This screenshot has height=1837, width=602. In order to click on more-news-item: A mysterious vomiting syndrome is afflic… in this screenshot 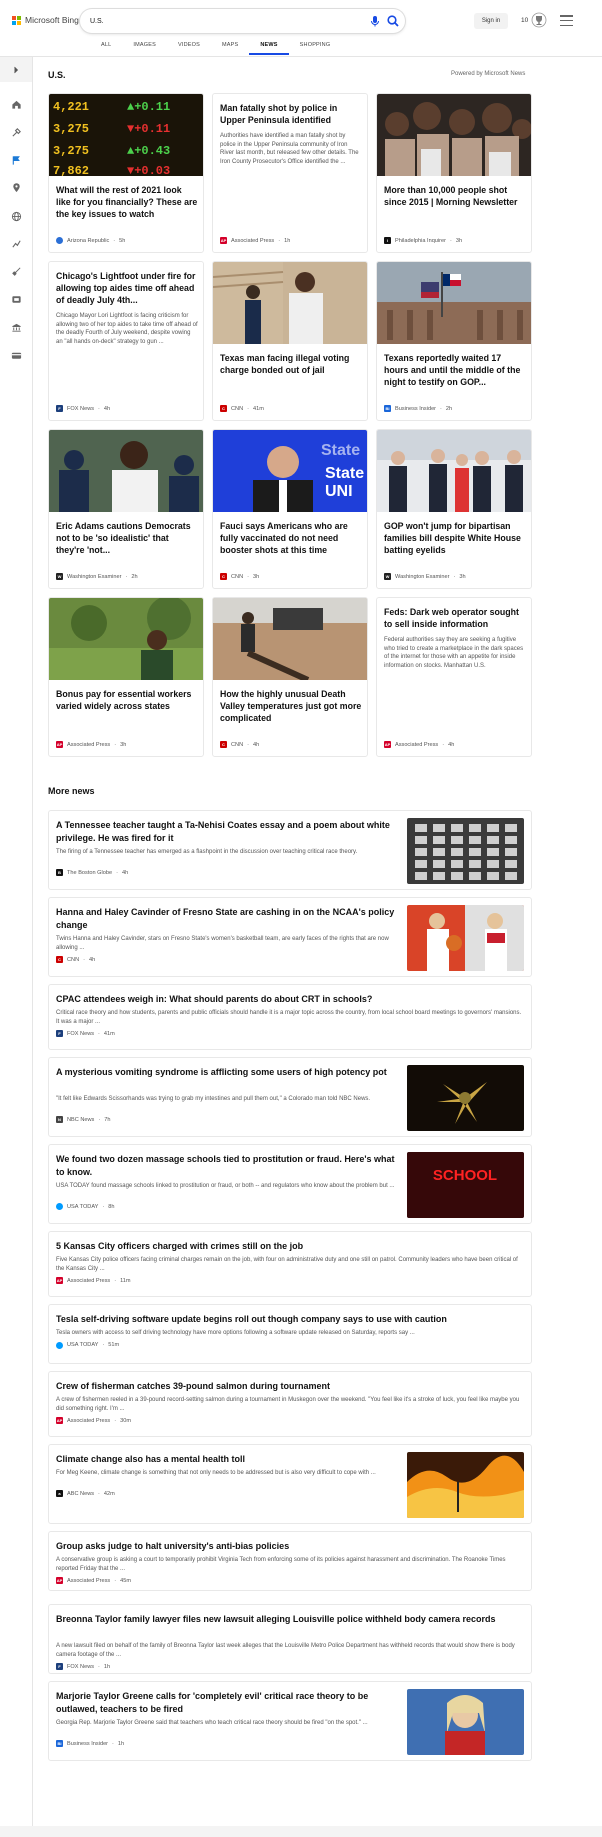, I will do `click(290, 1097)`.